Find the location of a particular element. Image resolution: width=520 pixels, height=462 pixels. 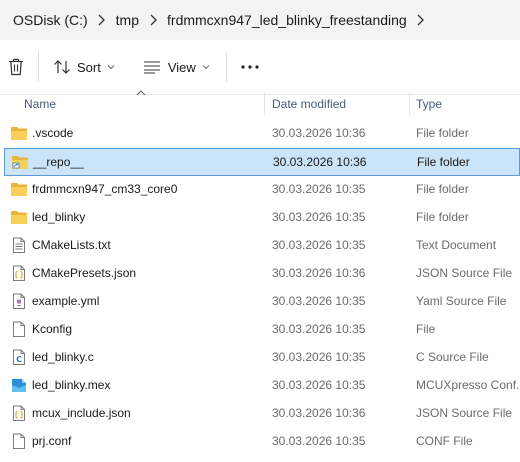

file-name: CMakeLists.txt is located at coordinates (71, 245).